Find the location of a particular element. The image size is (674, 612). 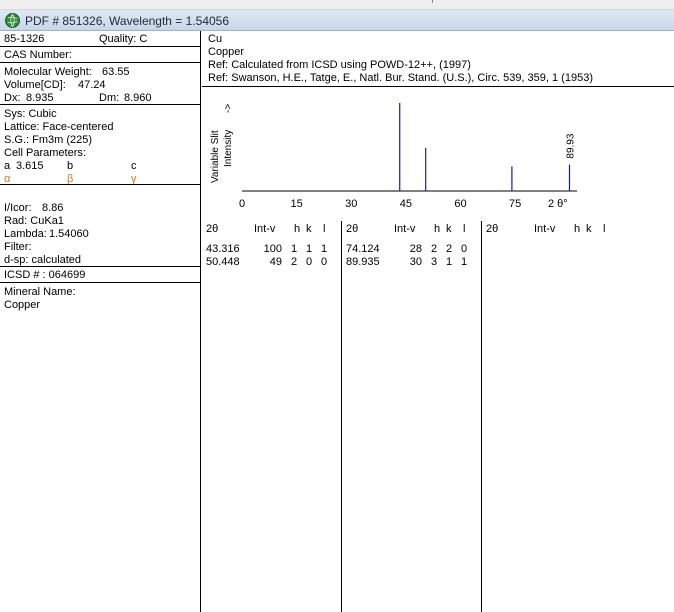

x-tick-label: 60 is located at coordinates (460, 204).